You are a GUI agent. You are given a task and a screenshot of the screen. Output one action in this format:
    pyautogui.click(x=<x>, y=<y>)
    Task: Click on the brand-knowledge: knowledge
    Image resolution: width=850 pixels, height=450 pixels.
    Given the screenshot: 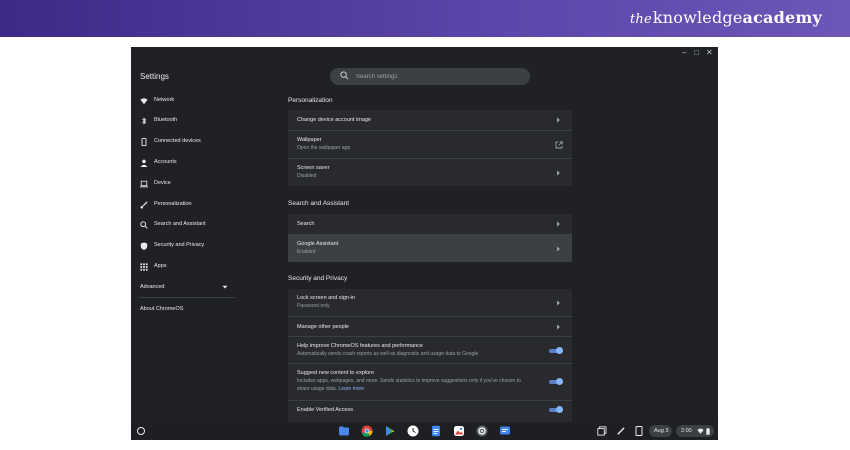 What is the action you would take?
    pyautogui.click(x=697, y=17)
    